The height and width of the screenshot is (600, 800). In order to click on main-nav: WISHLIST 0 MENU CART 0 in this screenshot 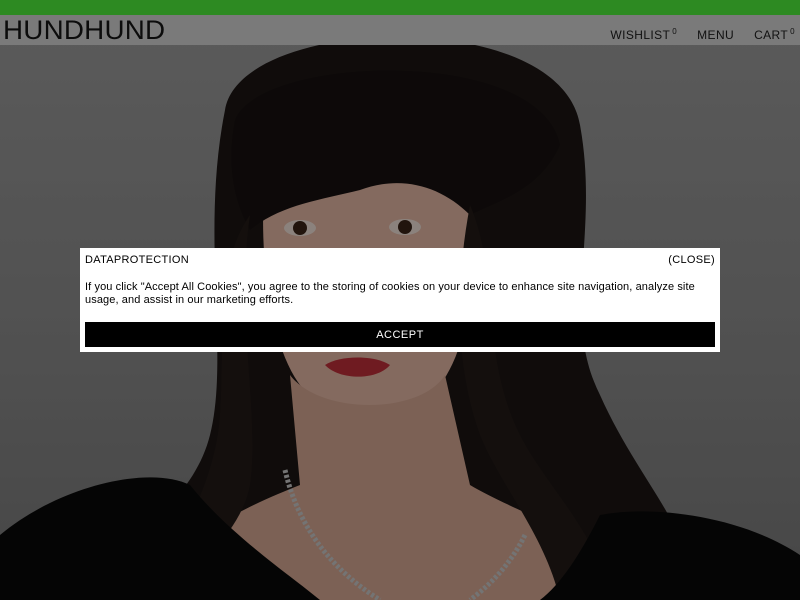, I will do `click(702, 35)`.